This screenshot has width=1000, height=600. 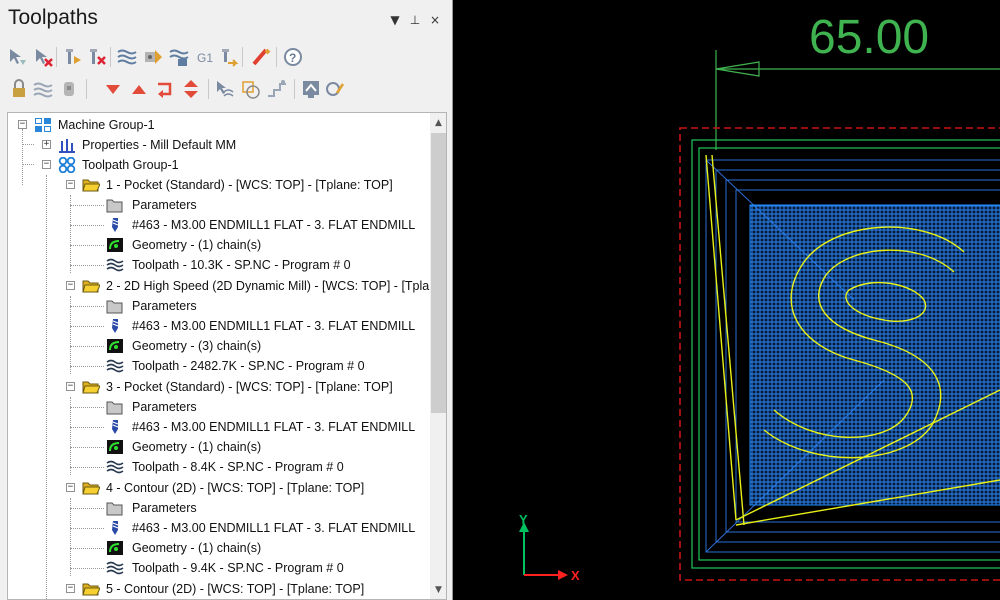 I want to click on dimension-65: 65.00, so click(x=857, y=80).